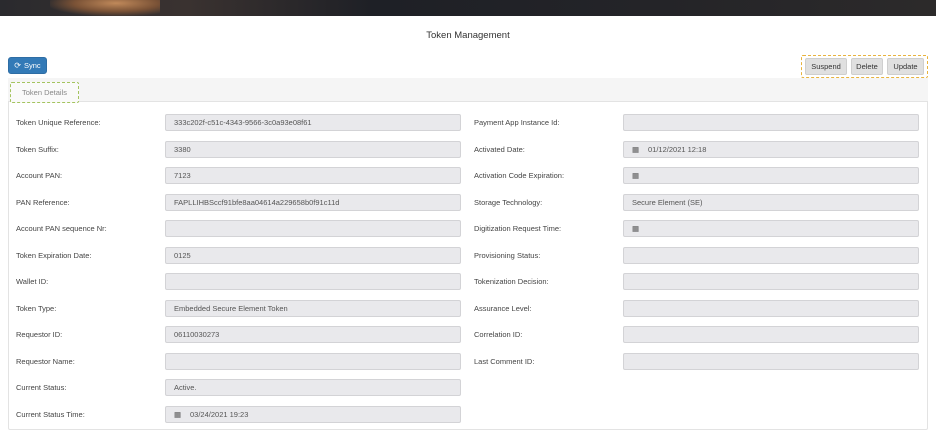 This screenshot has width=936, height=442. I want to click on current-status-time-field: ▦ 03/24/2021 19:23, so click(313, 414).